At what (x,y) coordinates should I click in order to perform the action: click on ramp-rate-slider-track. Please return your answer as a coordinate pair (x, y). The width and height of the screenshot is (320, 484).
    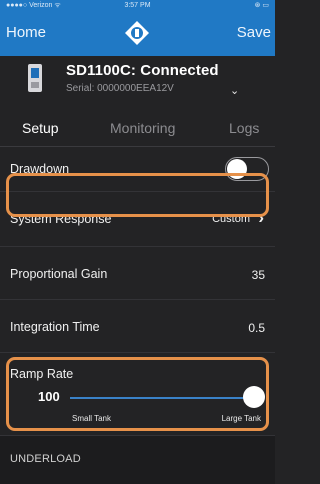
    Looking at the image, I should click on (160, 398).